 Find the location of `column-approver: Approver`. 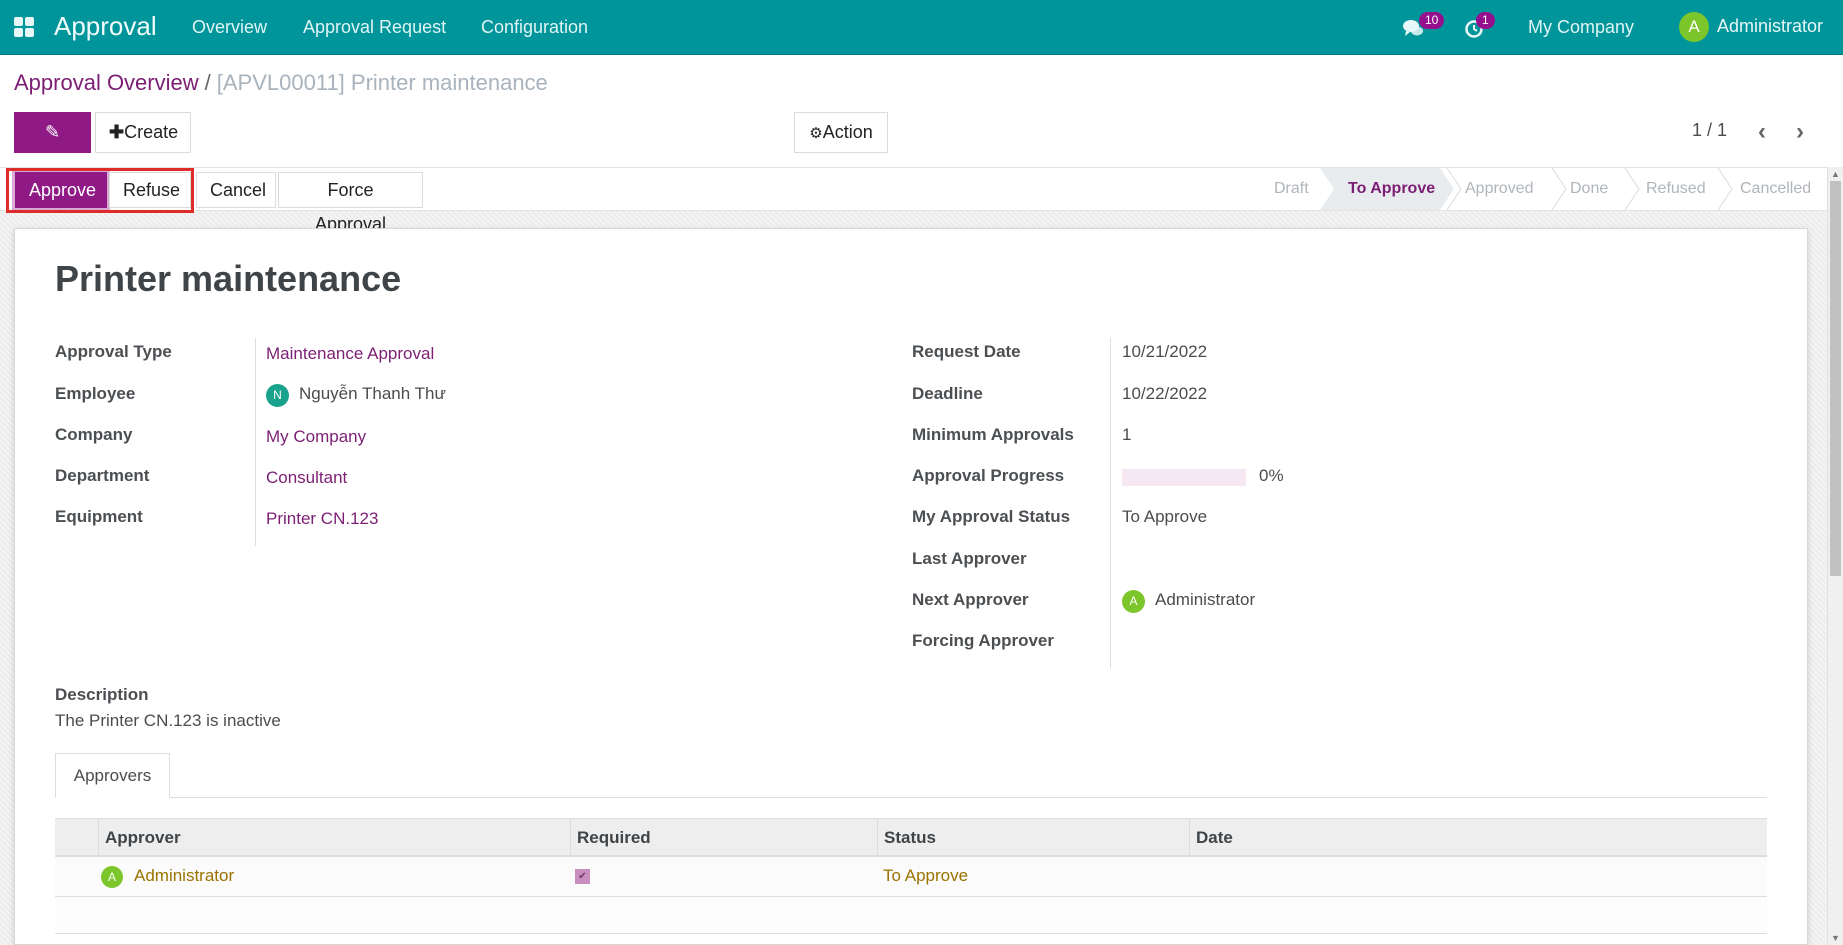

column-approver: Approver is located at coordinates (334, 837).